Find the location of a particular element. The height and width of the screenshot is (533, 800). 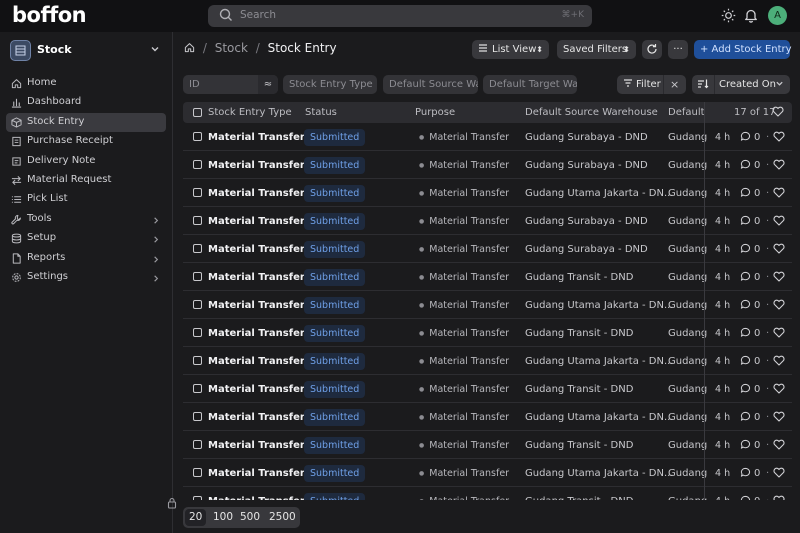

sidebar-item-purchase-receipt: Purchase Receipt is located at coordinates (86, 141).